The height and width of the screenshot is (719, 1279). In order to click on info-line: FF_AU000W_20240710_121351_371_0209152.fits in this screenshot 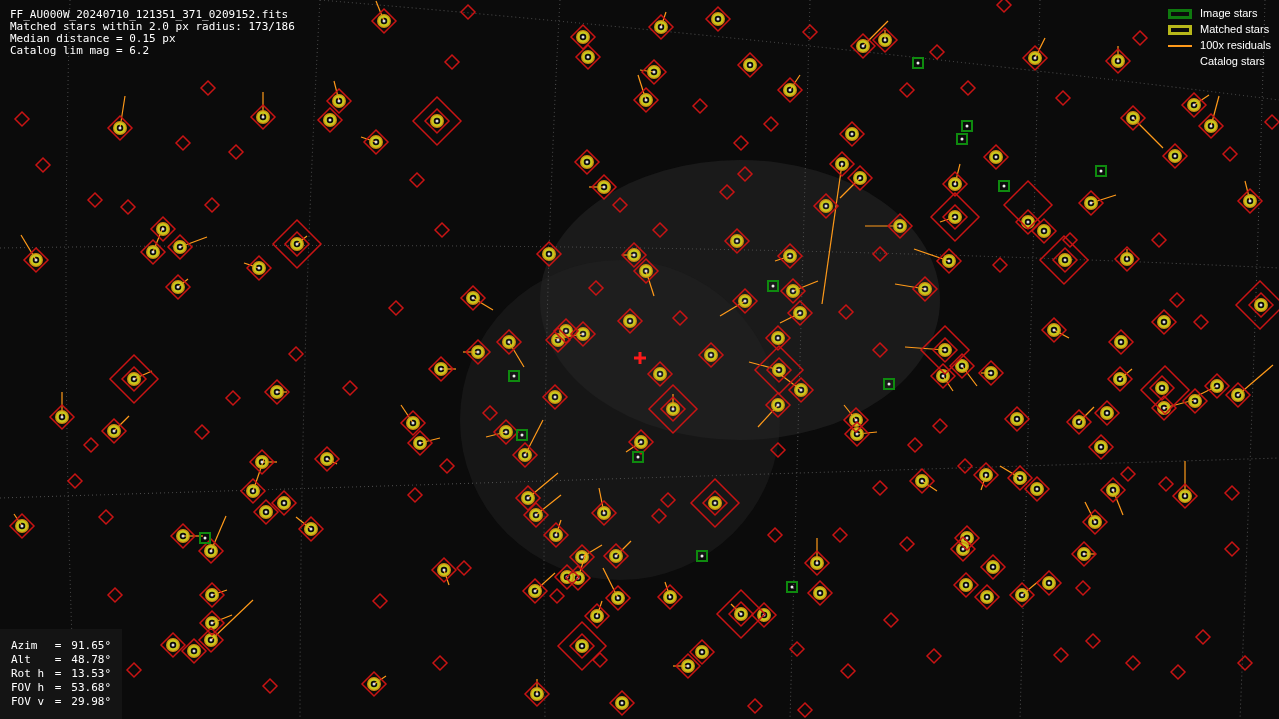, I will do `click(150, 15)`.